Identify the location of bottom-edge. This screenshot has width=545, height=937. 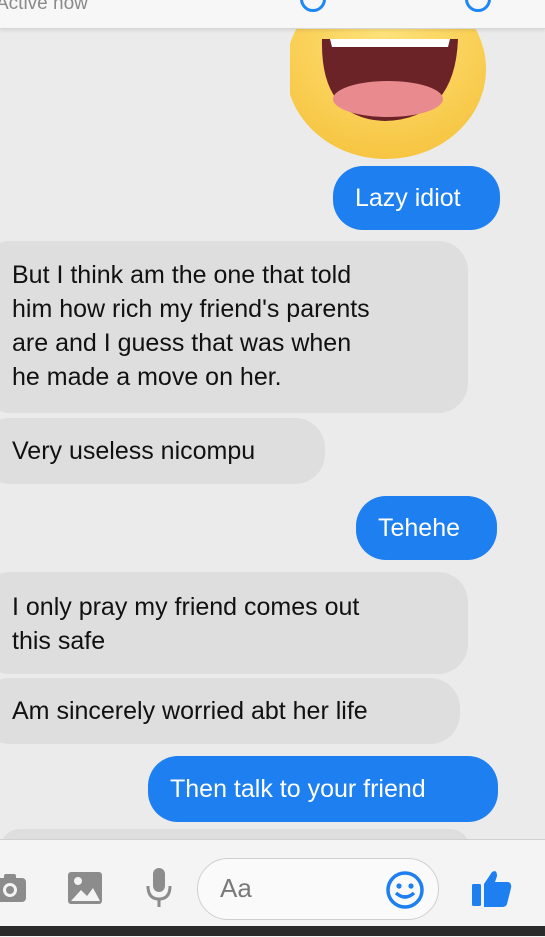
(272, 931).